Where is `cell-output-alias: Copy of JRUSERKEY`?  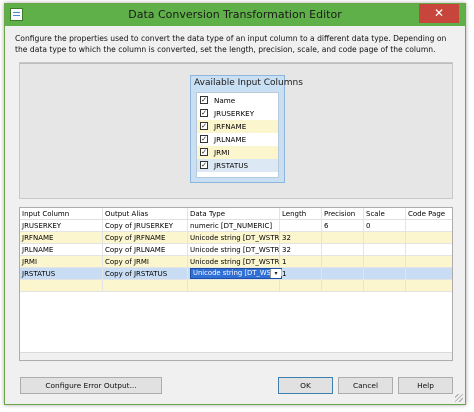 cell-output-alias: Copy of JRUSERKEY is located at coordinates (145, 226).